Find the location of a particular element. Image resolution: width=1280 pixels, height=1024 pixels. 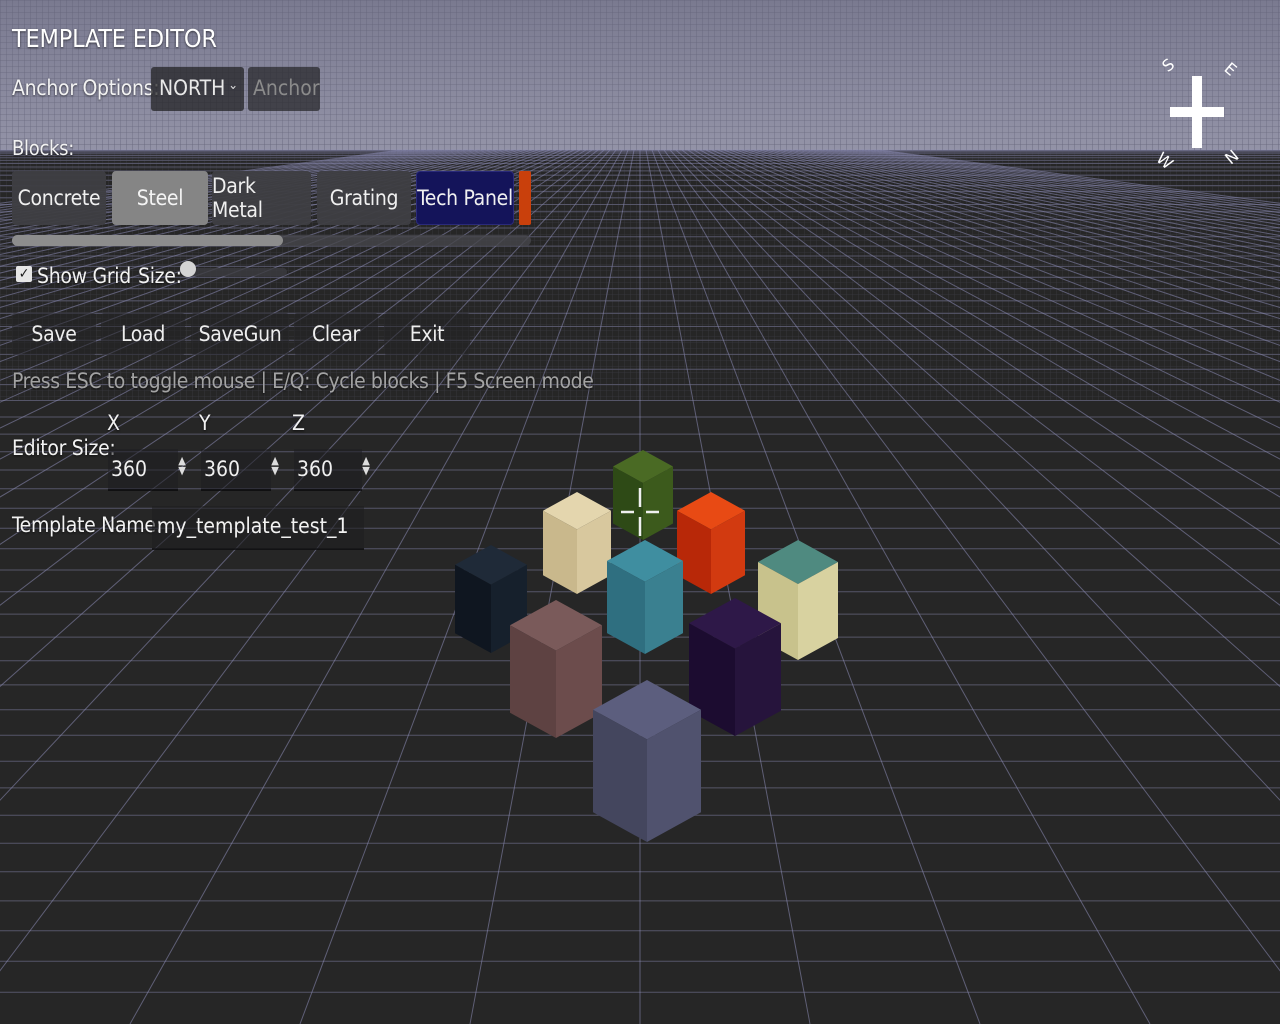

blocks-scrollbar-thumb is located at coordinates (147, 240).